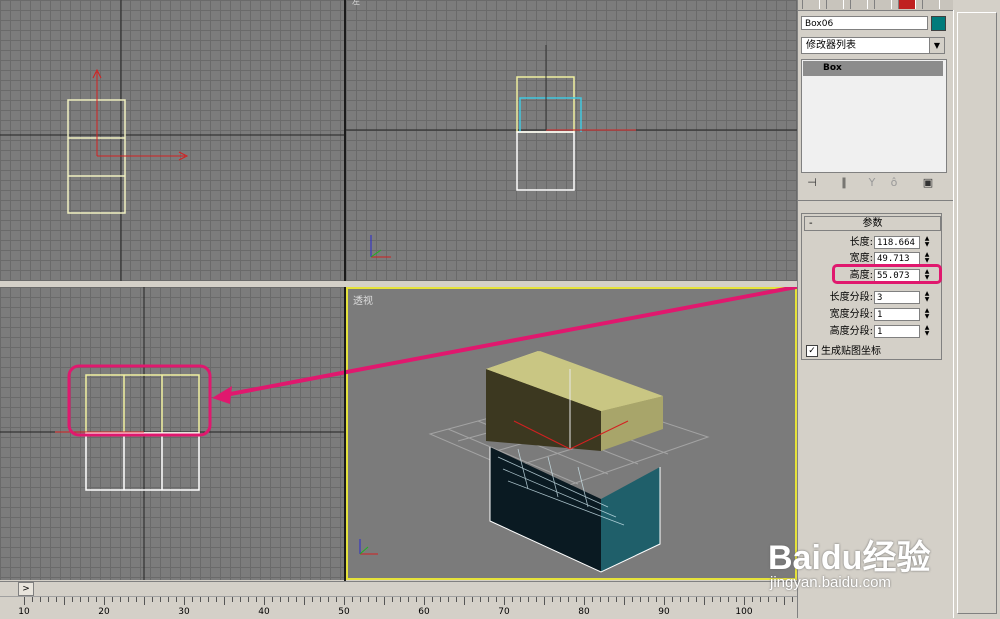  What do you see at coordinates (897, 242) in the screenshot?
I see `length-field: 118.664` at bounding box center [897, 242].